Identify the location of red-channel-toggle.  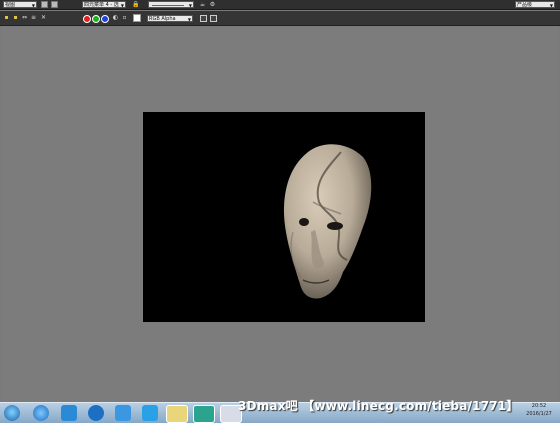
(87, 19).